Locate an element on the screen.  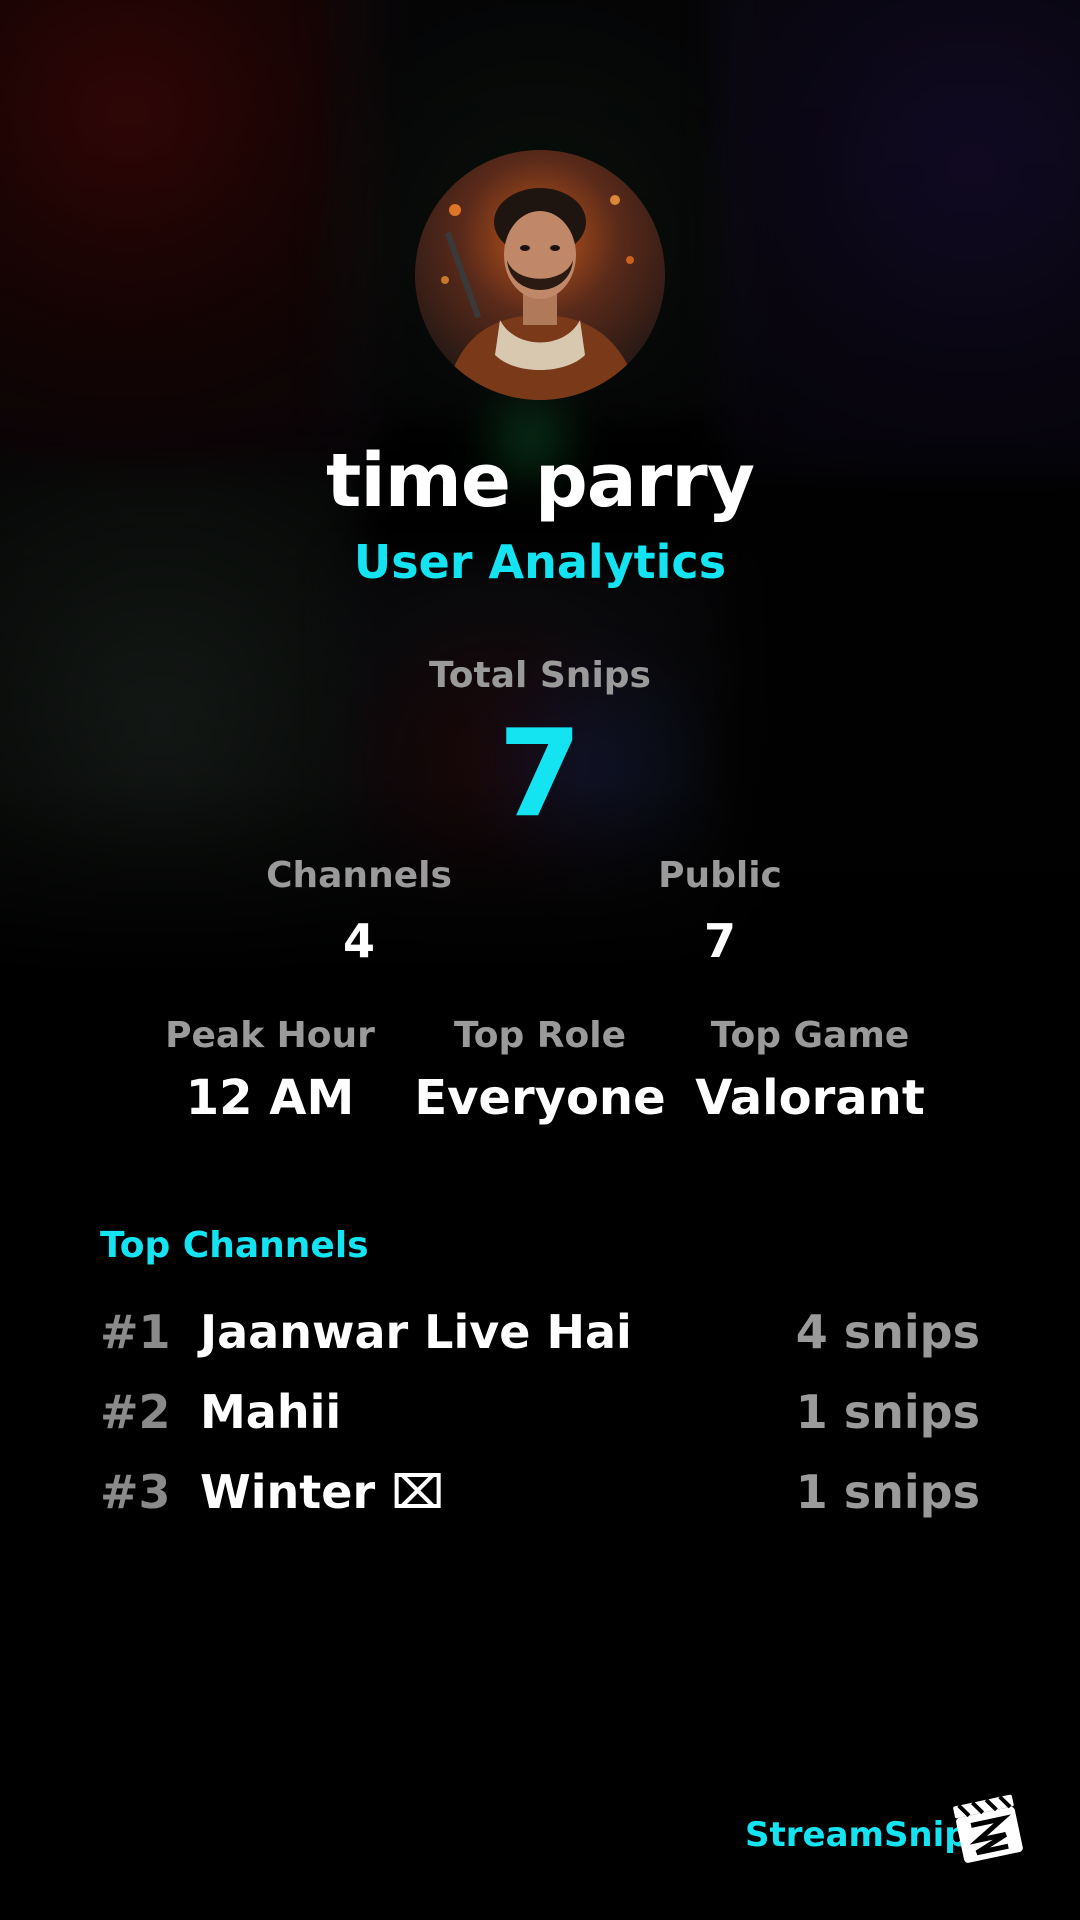
stat-peak-hour: Peak Hour 12 AM is located at coordinates (270, 1070).